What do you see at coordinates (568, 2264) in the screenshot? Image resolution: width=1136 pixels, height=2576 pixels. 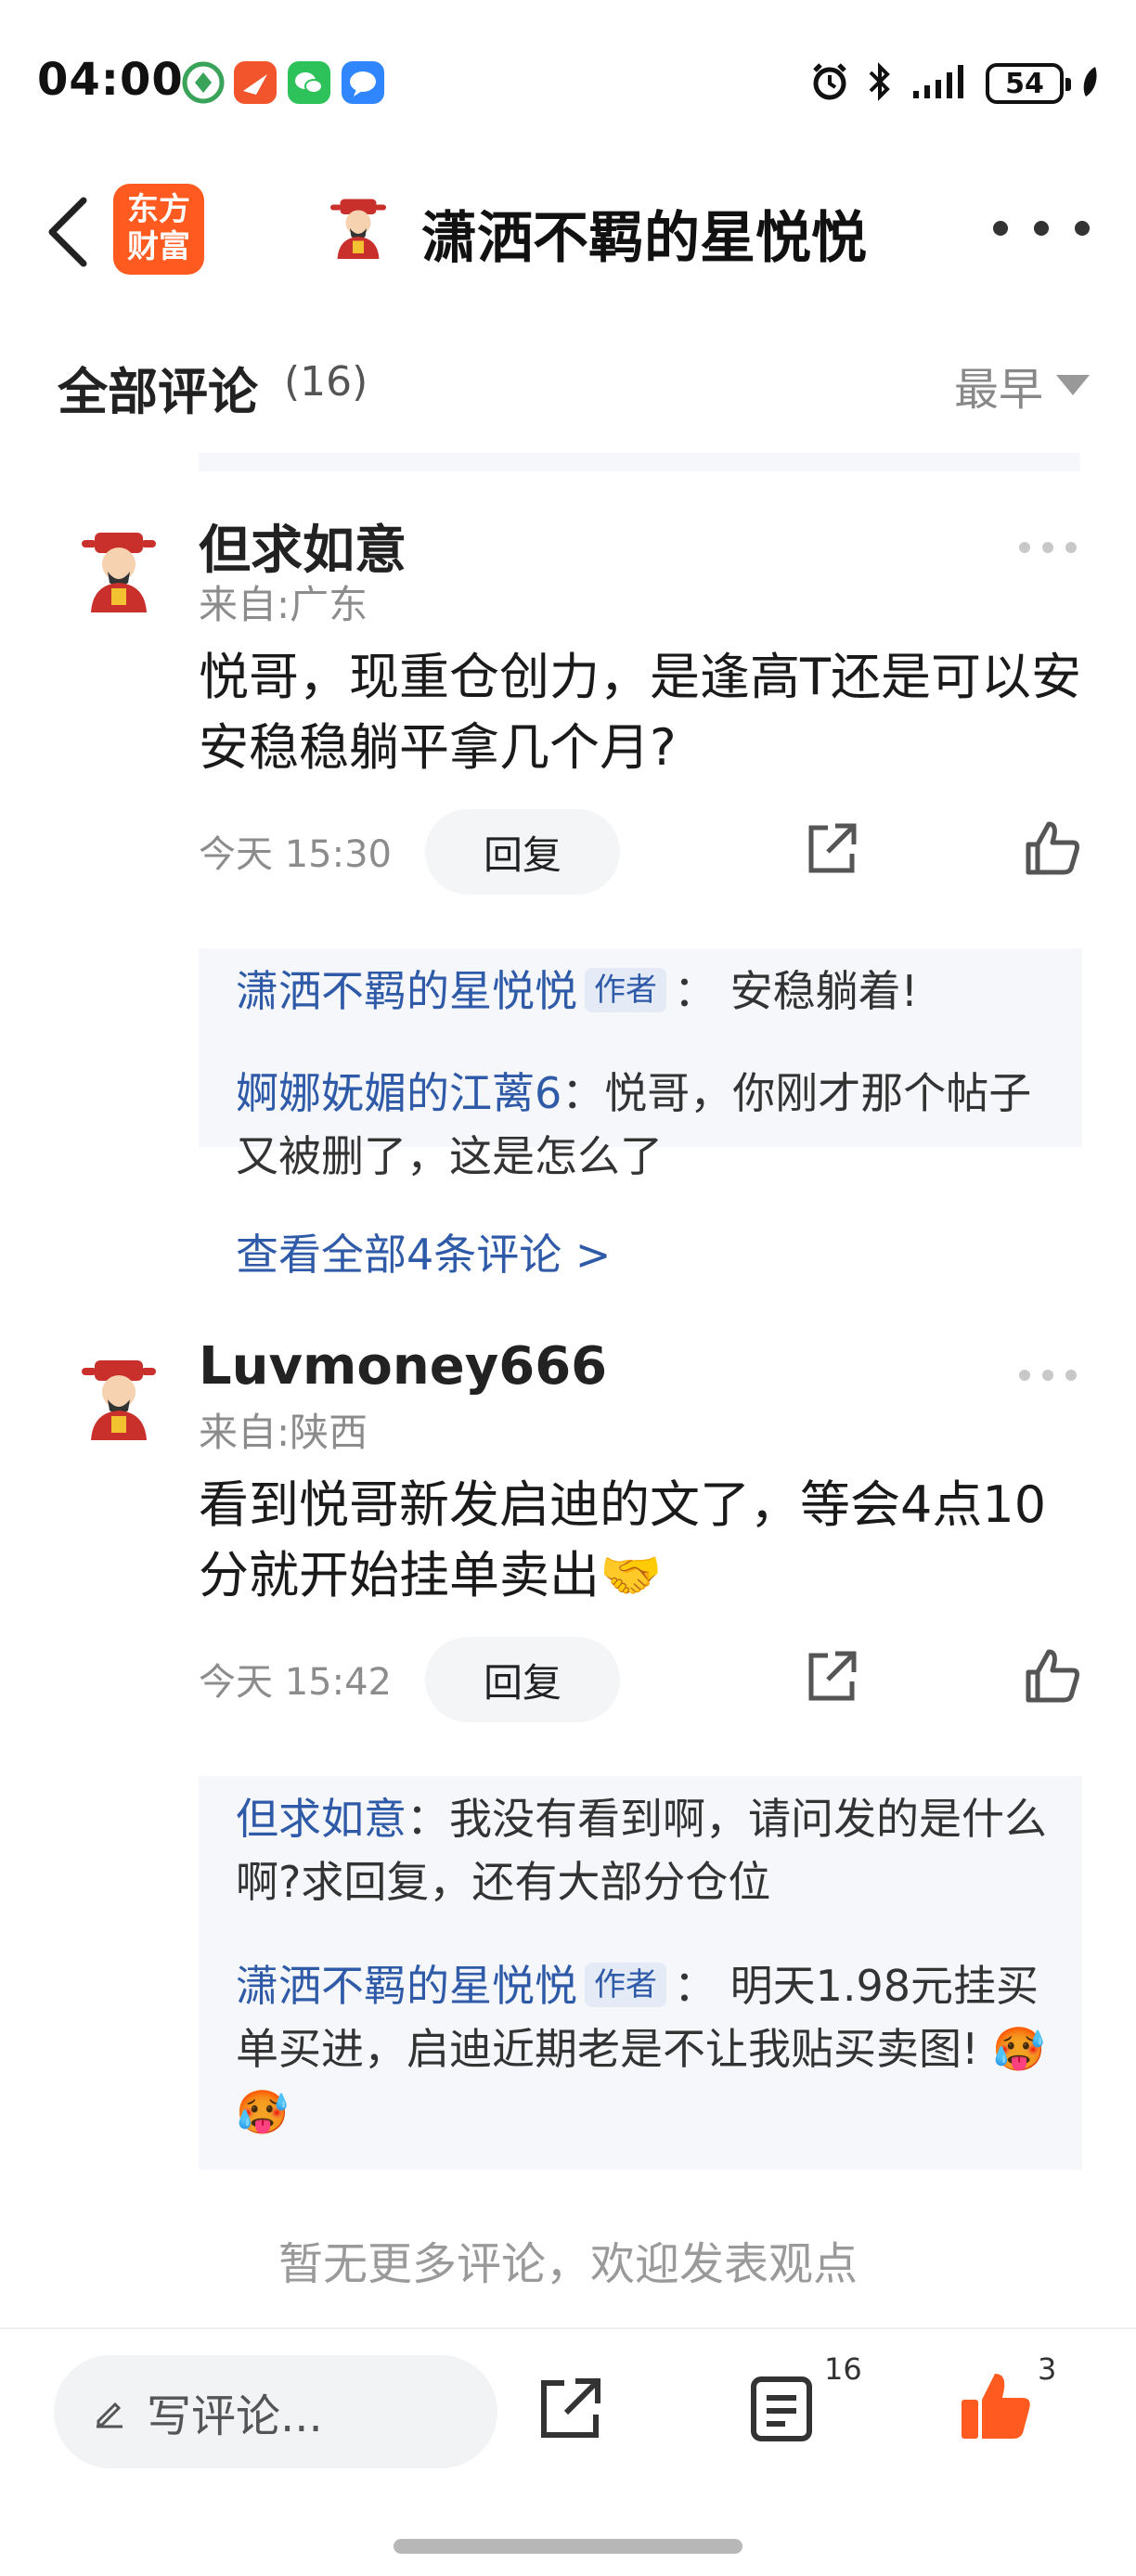 I see `no-more-comments-text: 暂无更多评论，欢迎发表观点` at bounding box center [568, 2264].